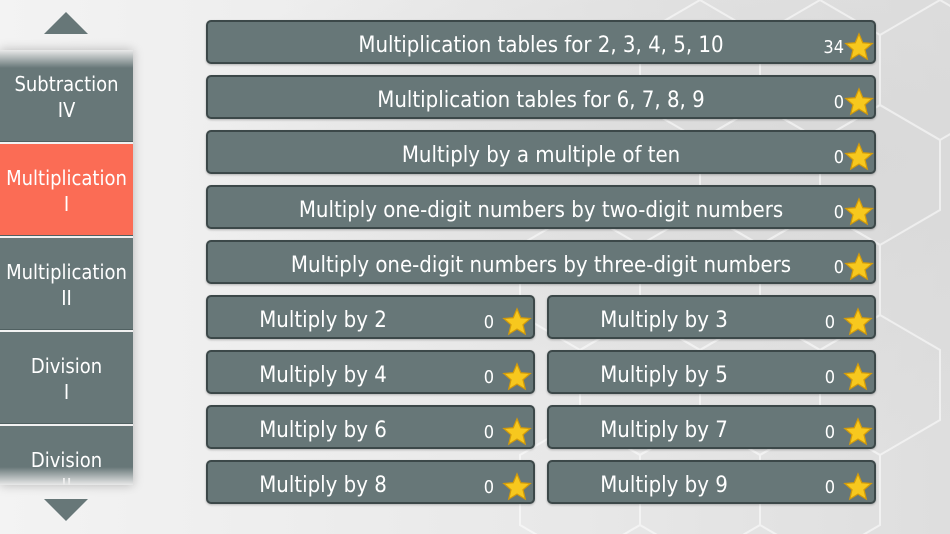 The image size is (950, 534). I want to click on sidebar-item-label: Subtraction IV, so click(66, 96).